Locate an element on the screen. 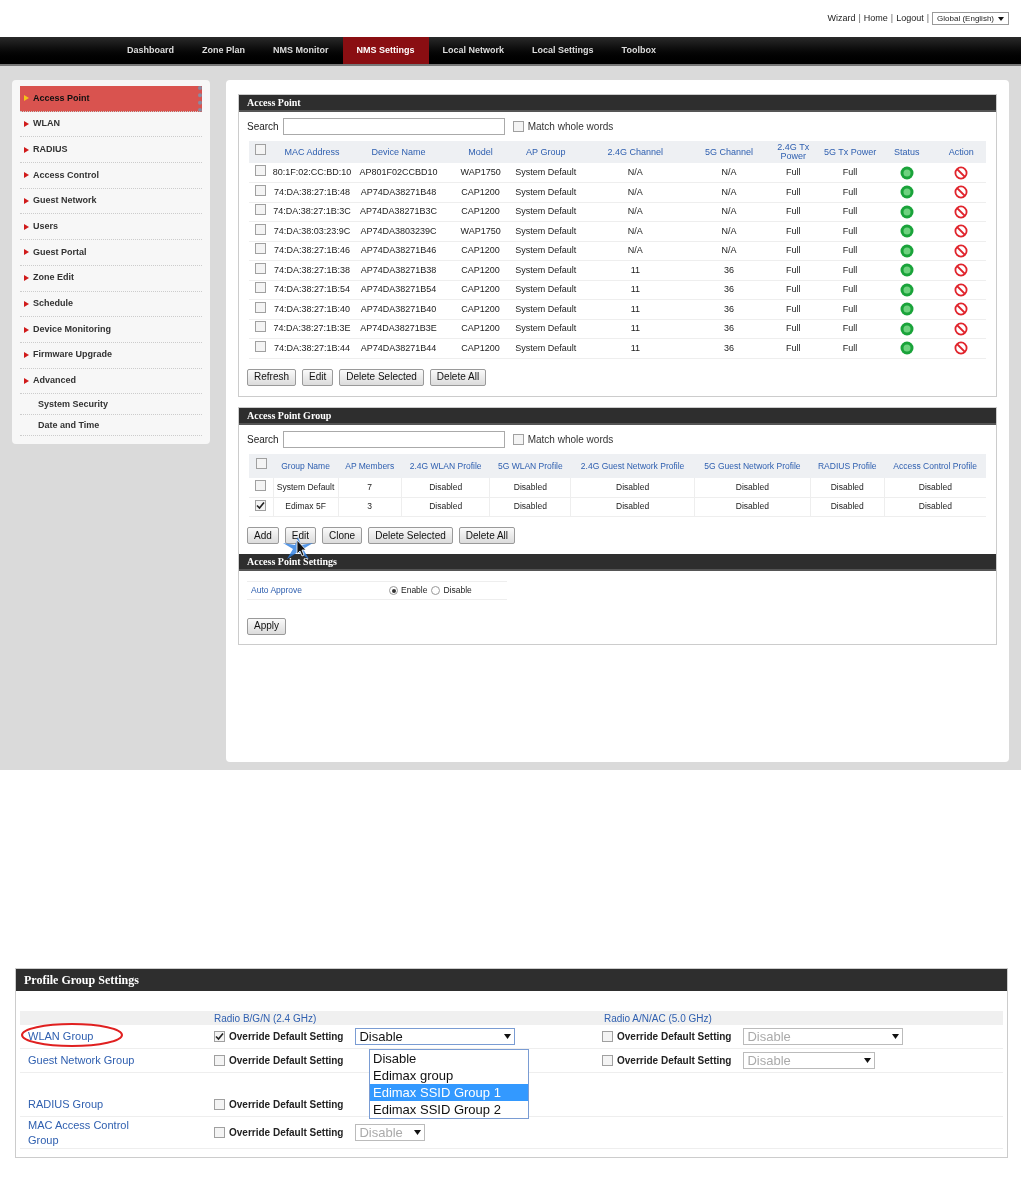 This screenshot has width=1021, height=1178. sidebar-item: Firmware Upgrade is located at coordinates (111, 355).